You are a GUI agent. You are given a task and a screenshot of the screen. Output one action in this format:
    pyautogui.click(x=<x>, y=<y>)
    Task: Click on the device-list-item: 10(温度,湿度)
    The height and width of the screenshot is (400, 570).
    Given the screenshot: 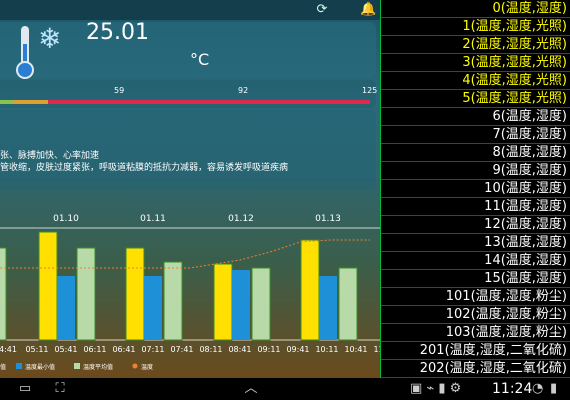 What is the action you would take?
    pyautogui.click(x=475, y=189)
    